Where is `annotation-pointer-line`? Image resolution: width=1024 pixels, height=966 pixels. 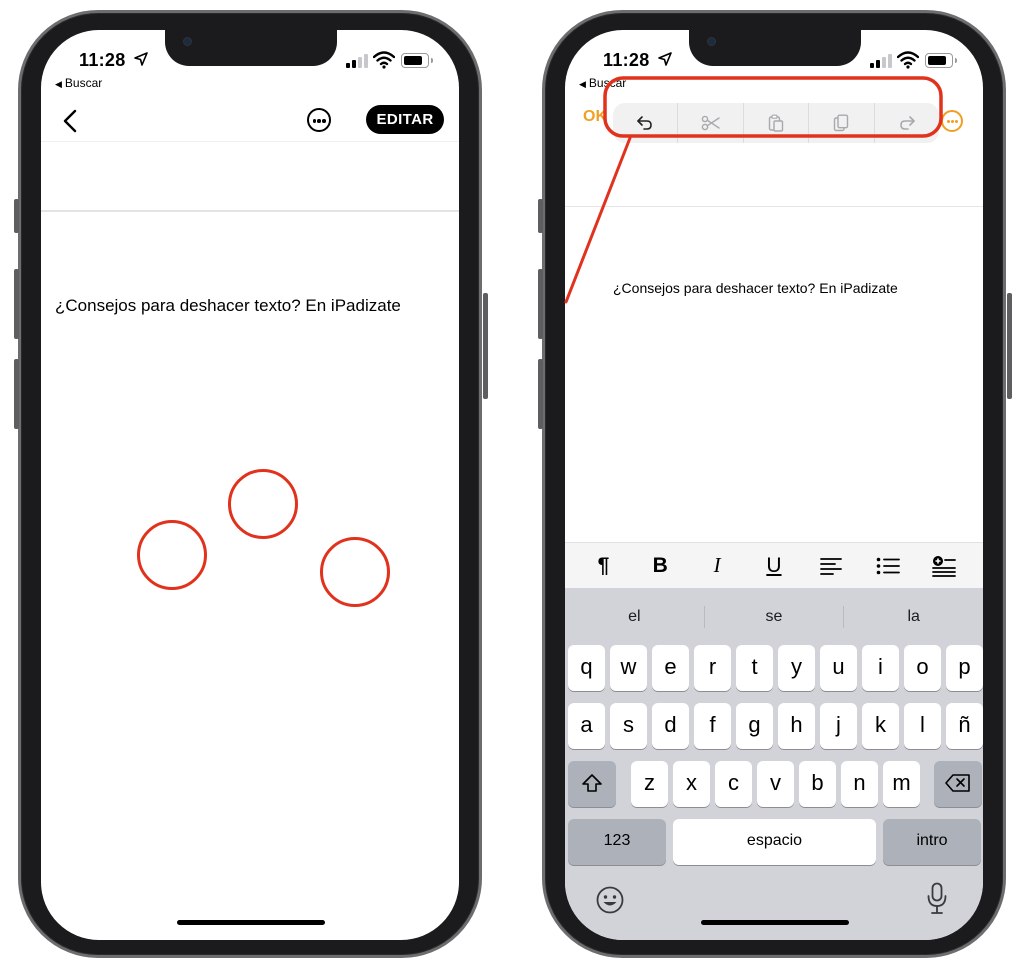 annotation-pointer-line is located at coordinates (598, 220).